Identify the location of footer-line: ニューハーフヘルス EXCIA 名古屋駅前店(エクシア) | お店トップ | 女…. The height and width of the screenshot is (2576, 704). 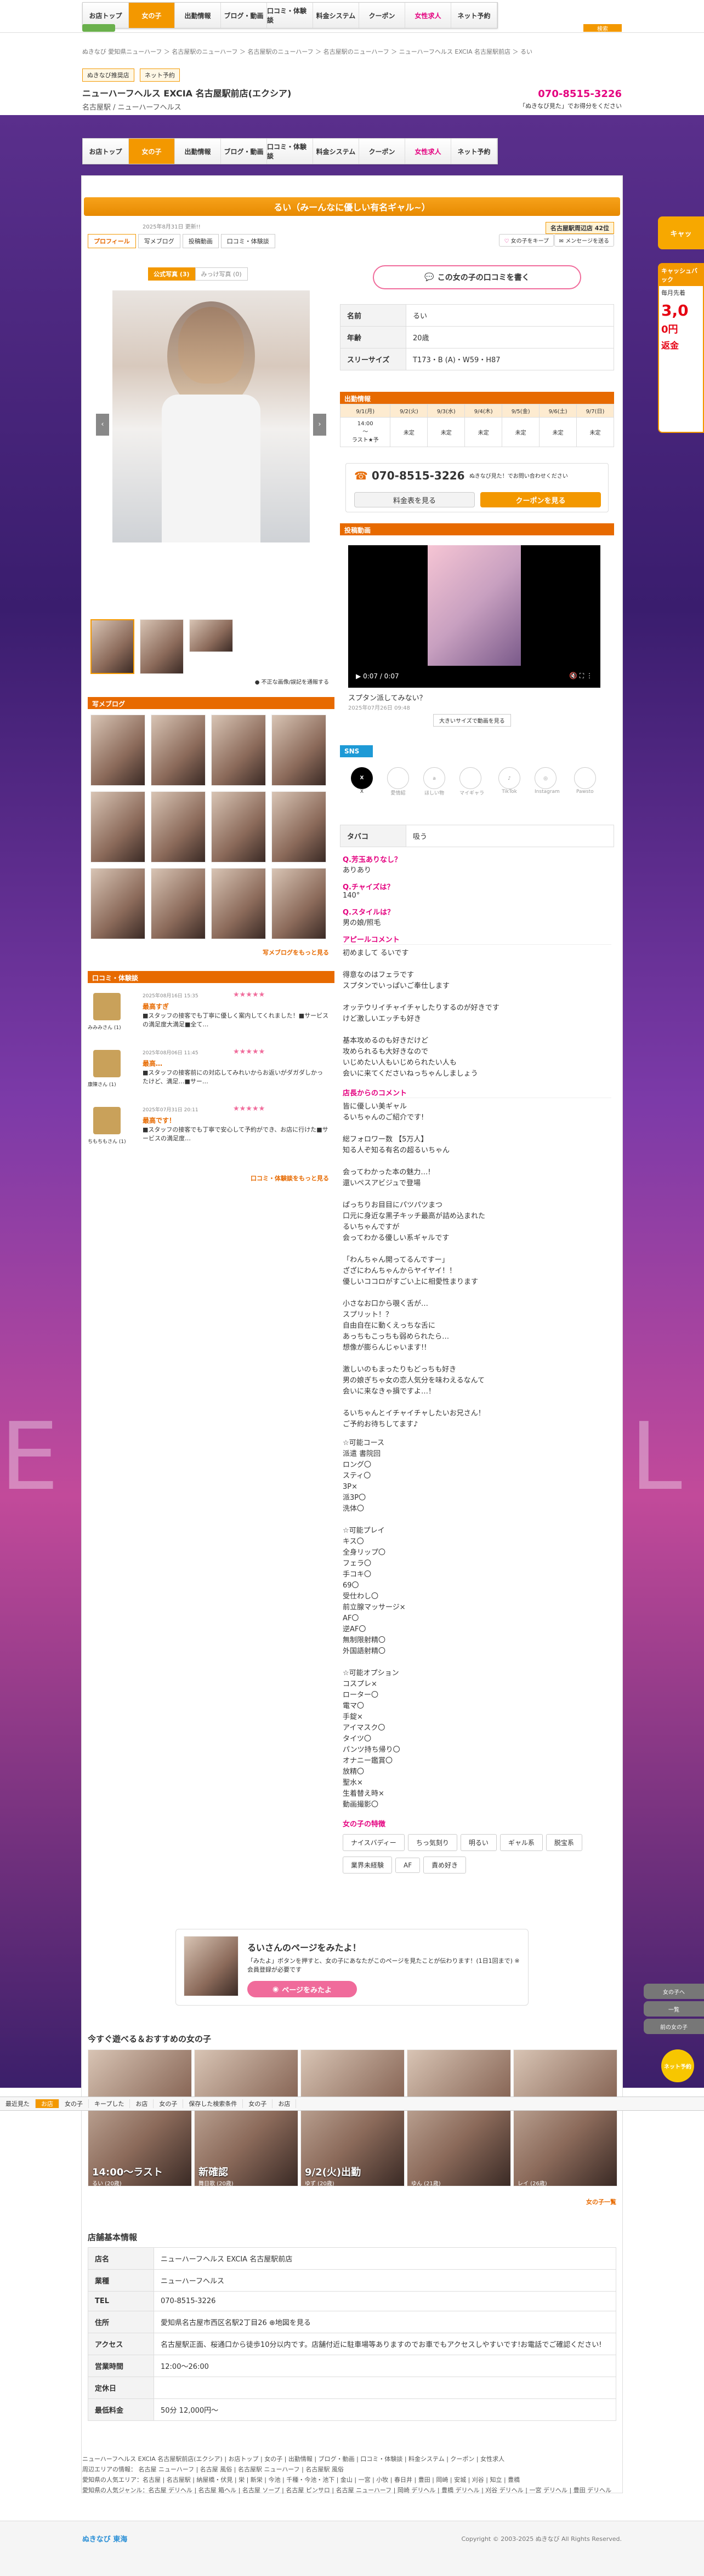
(352, 2459).